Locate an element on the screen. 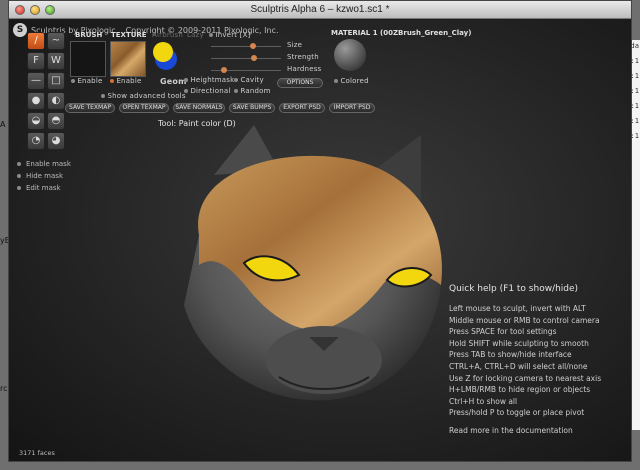 Image resolution: width=640 pixels, height=470 pixels. quick-help-line: Use Z for locking camera to nearest axis is located at coordinates (525, 378).